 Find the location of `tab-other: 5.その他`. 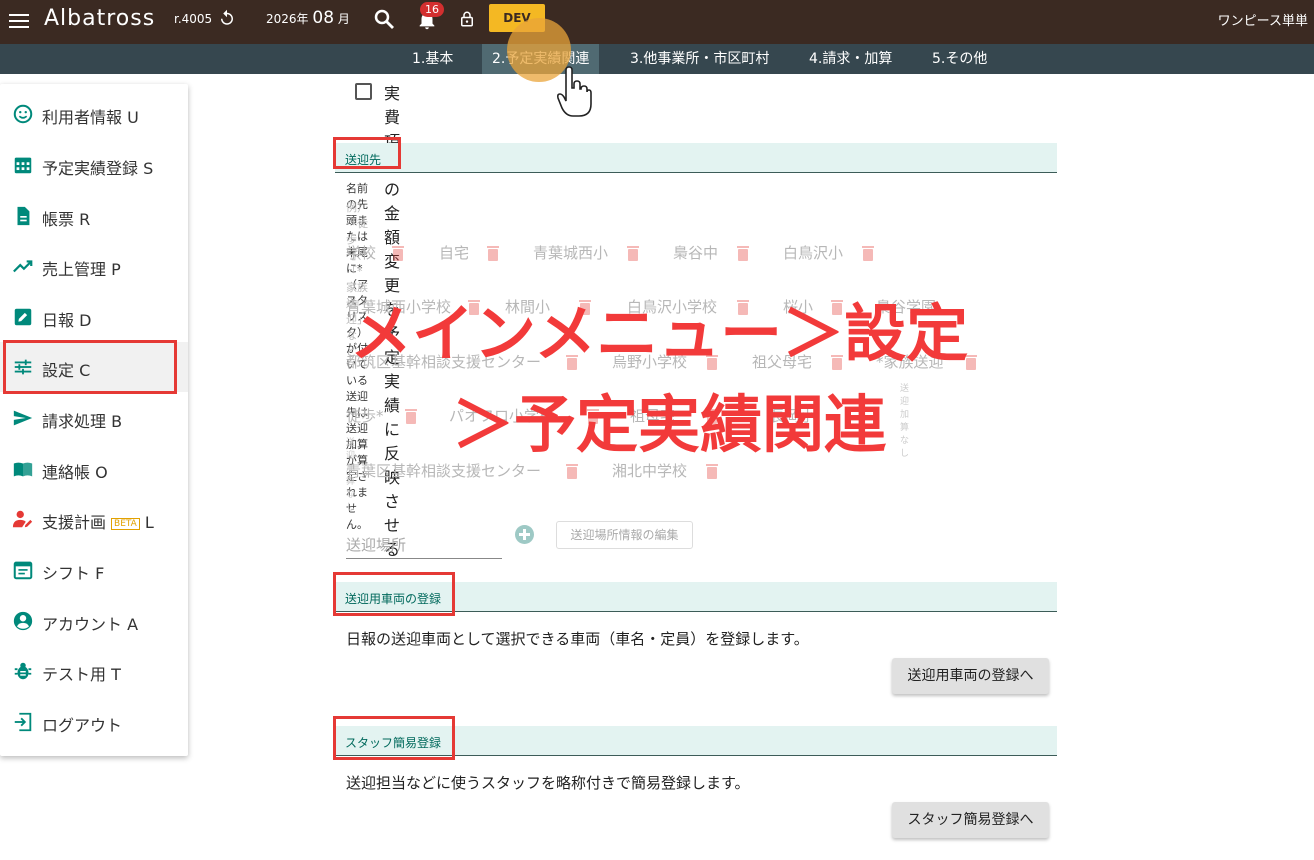

tab-other: 5.その他 is located at coordinates (959, 59).